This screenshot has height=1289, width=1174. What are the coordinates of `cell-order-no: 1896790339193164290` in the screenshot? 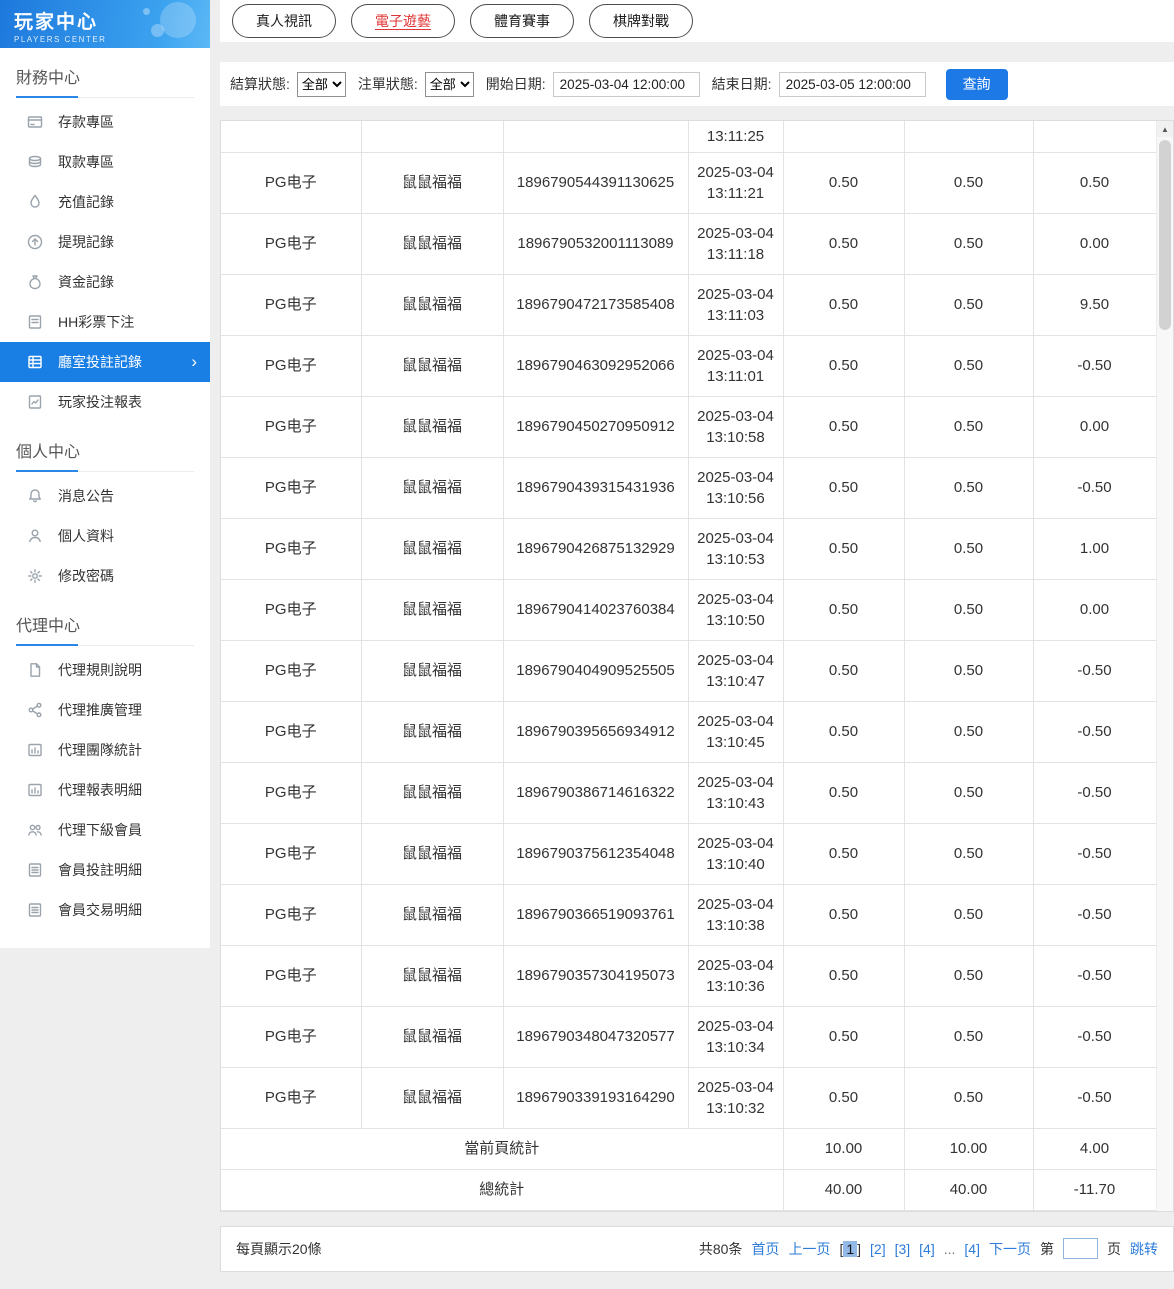 It's located at (596, 1098).